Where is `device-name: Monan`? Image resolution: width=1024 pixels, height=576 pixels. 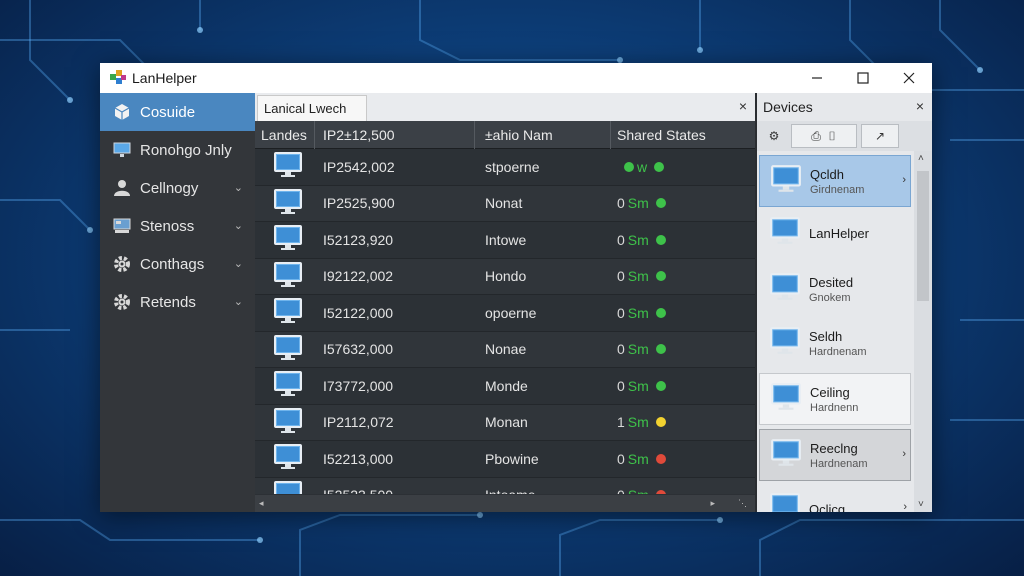
device-name: Monan is located at coordinates (506, 422).